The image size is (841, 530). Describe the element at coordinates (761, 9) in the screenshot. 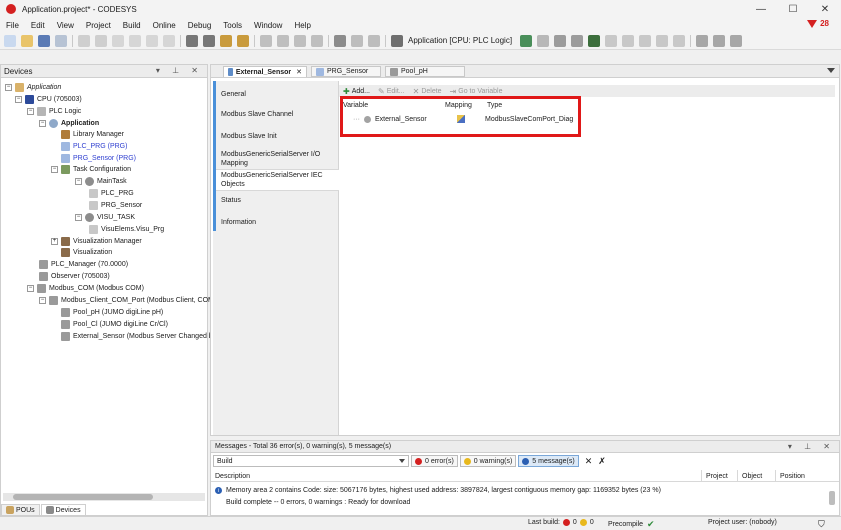

I see `minimize-button: —` at that location.